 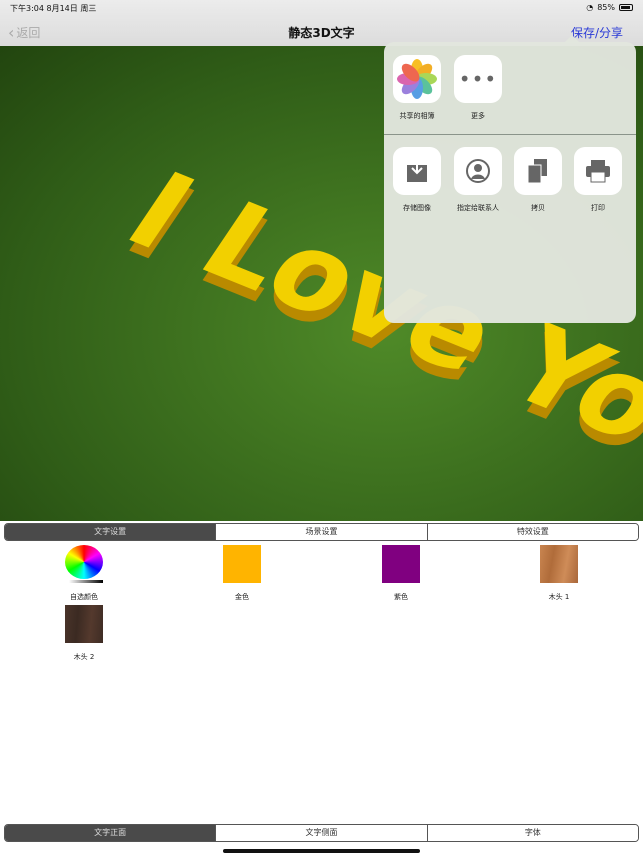 I want to click on home-indicator, so click(x=321, y=851).